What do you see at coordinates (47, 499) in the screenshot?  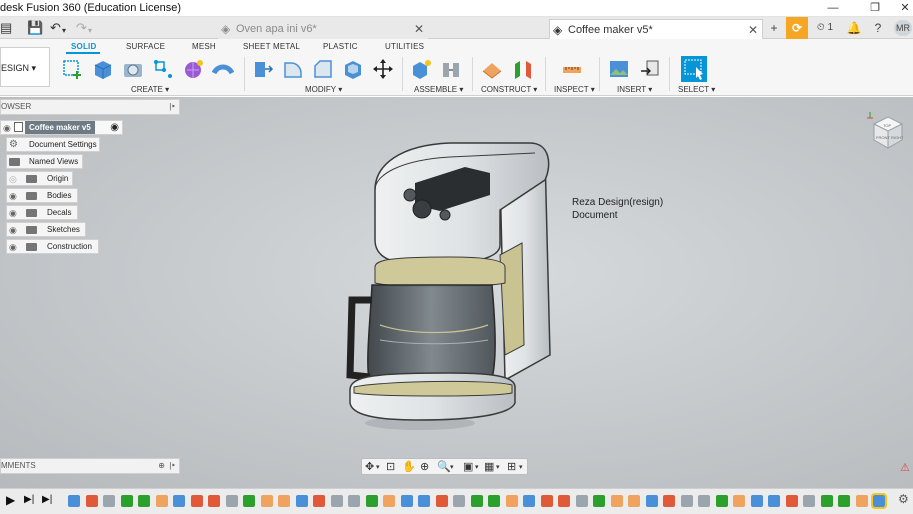 I see `go-to-end-icon: ▶|` at bounding box center [47, 499].